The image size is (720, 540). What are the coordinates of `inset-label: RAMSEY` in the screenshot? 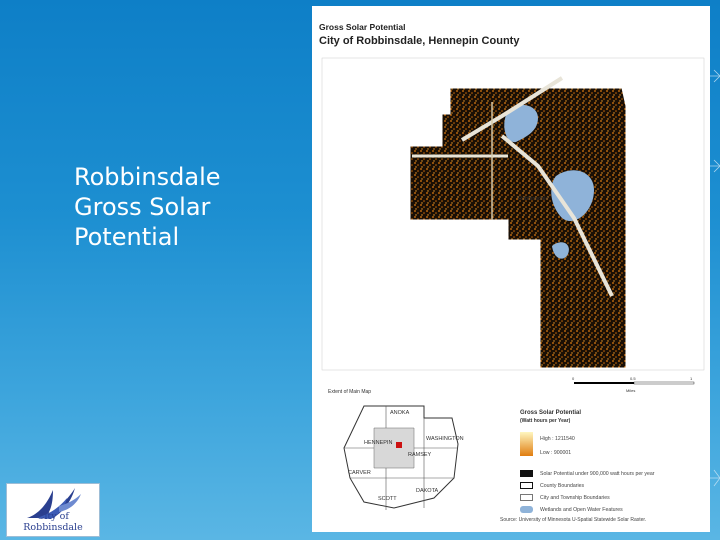 It's located at (420, 455).